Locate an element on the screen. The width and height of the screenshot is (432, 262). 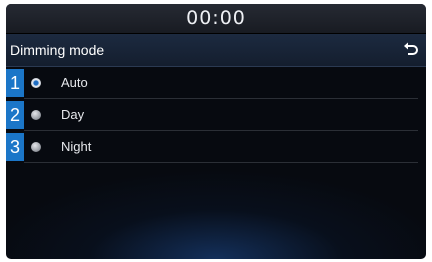
radio-selected-icon is located at coordinates (36, 83).